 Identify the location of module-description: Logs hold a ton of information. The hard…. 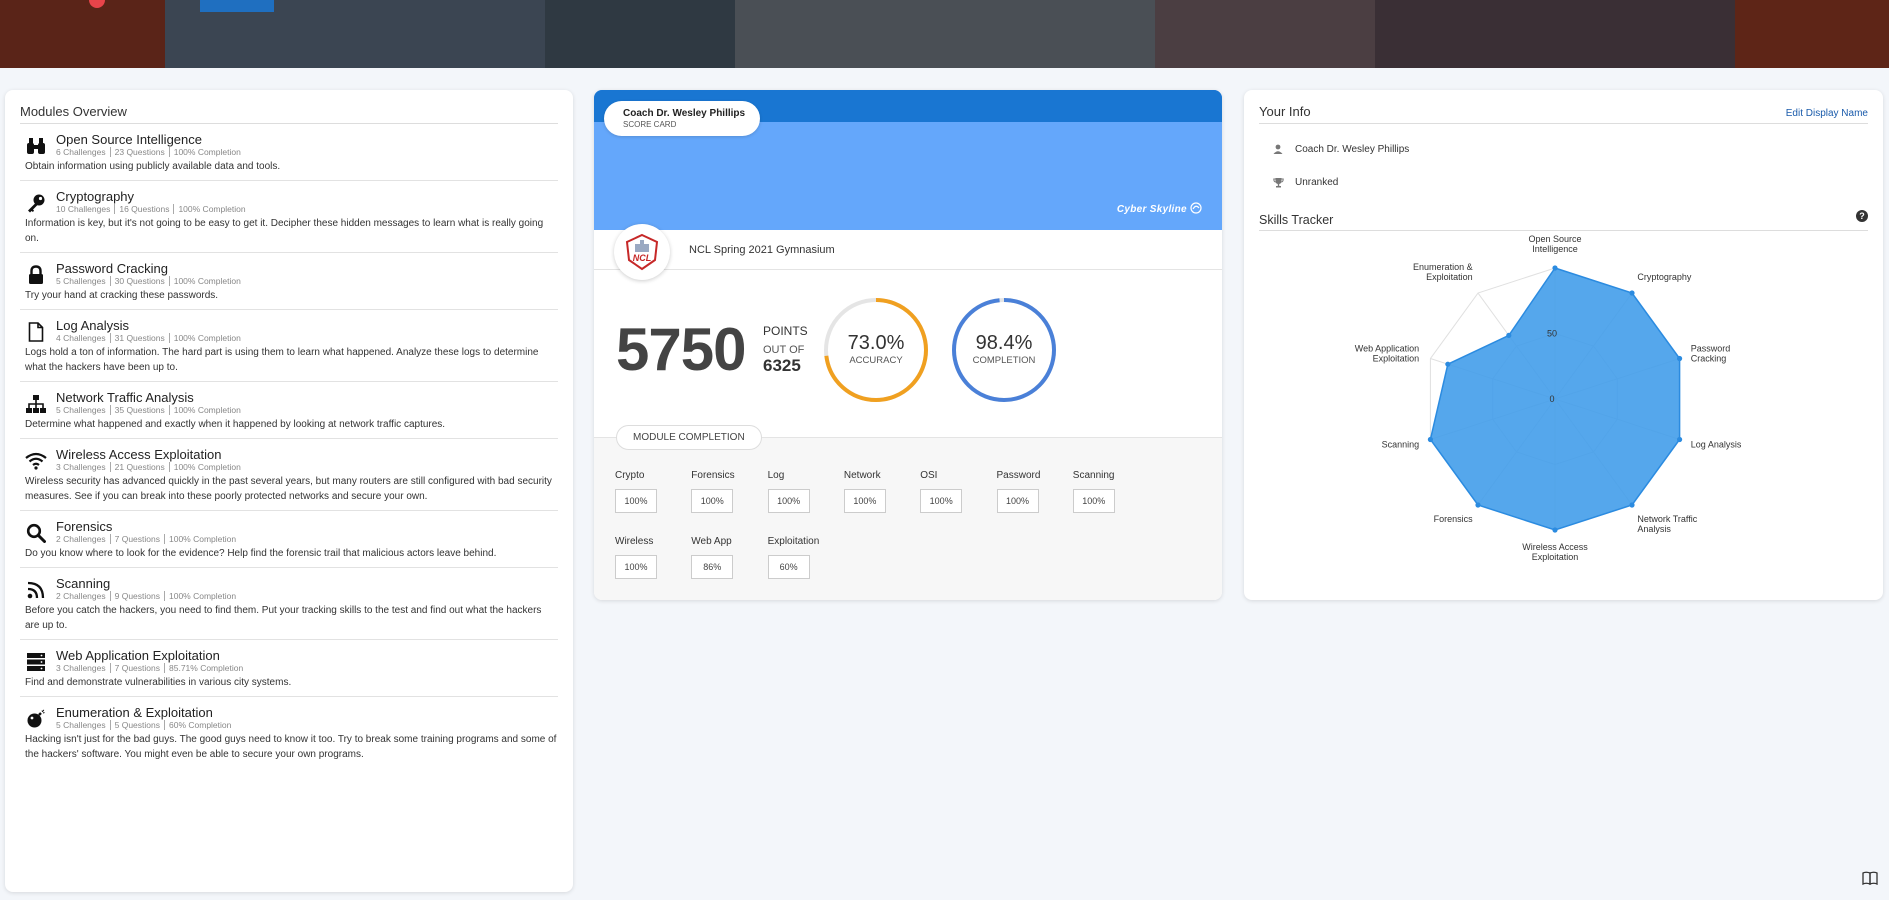
(282, 360).